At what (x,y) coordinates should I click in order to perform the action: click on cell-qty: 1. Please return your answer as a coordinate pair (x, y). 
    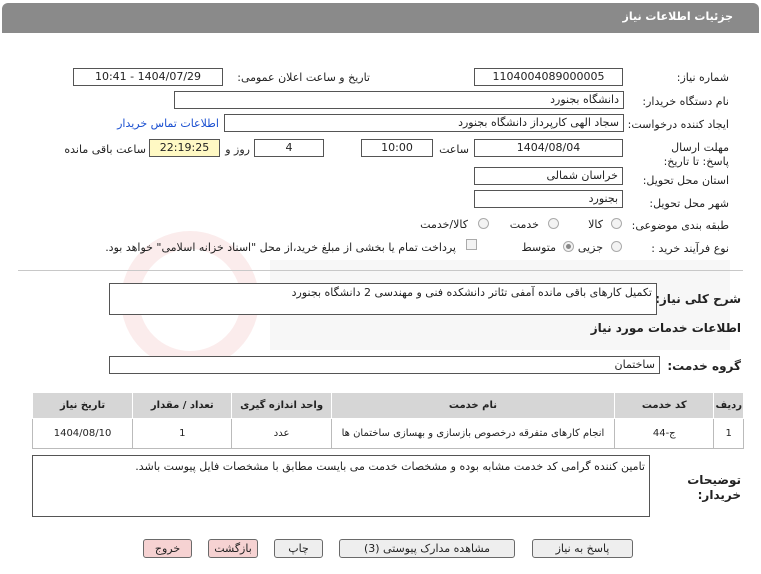
    Looking at the image, I should click on (182, 433).